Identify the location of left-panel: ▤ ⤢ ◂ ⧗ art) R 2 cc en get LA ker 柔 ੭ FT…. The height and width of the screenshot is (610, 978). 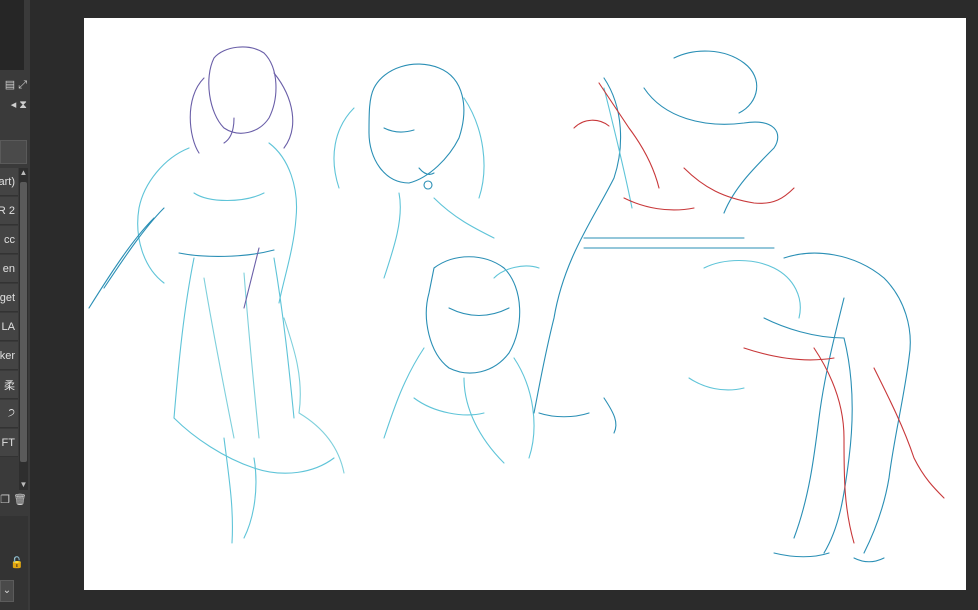
(15, 305).